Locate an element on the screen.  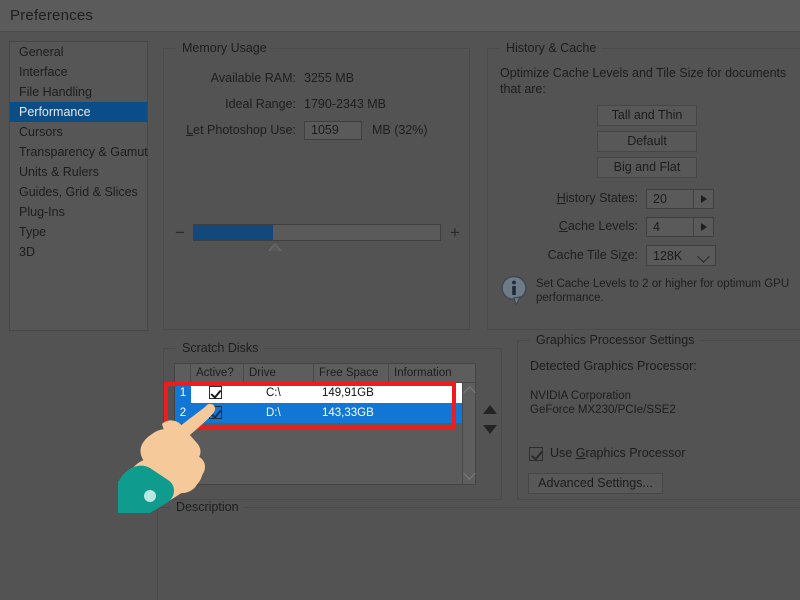
gpu-vendor: NVIDIA Corporation is located at coordinates (580, 396).